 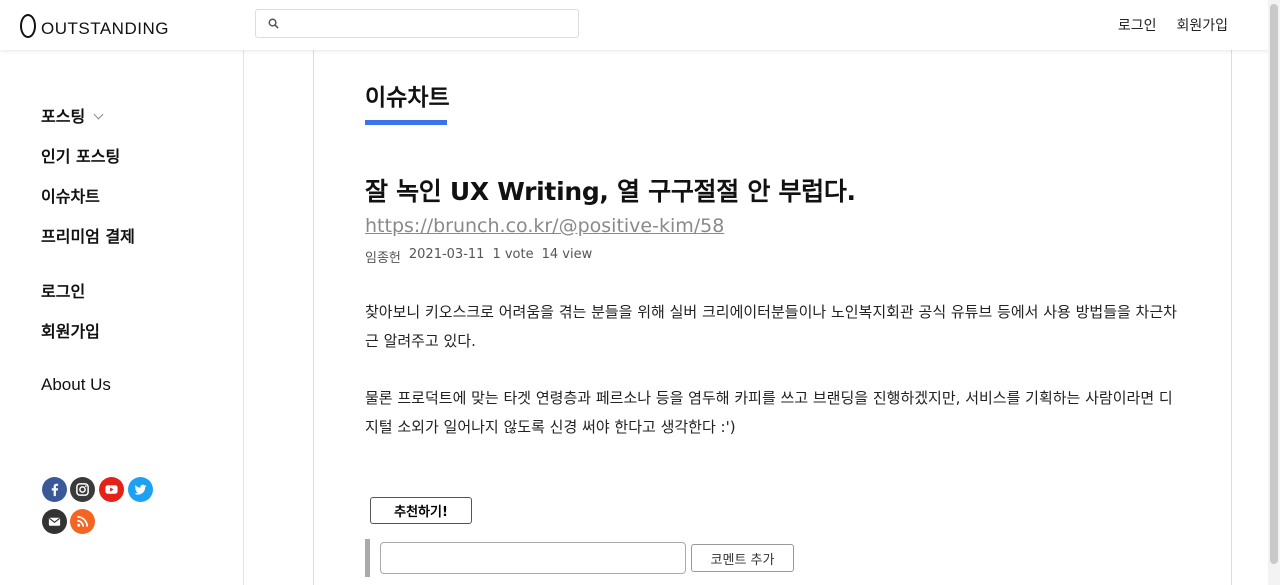 I want to click on chevron-down-icon, so click(x=98, y=114).